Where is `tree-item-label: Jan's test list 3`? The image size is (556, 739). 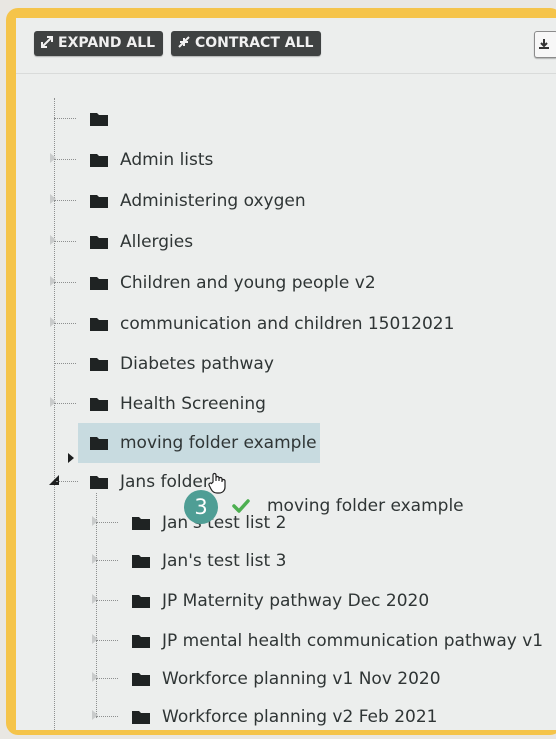
tree-item-label: Jan's test list 3 is located at coordinates (224, 561).